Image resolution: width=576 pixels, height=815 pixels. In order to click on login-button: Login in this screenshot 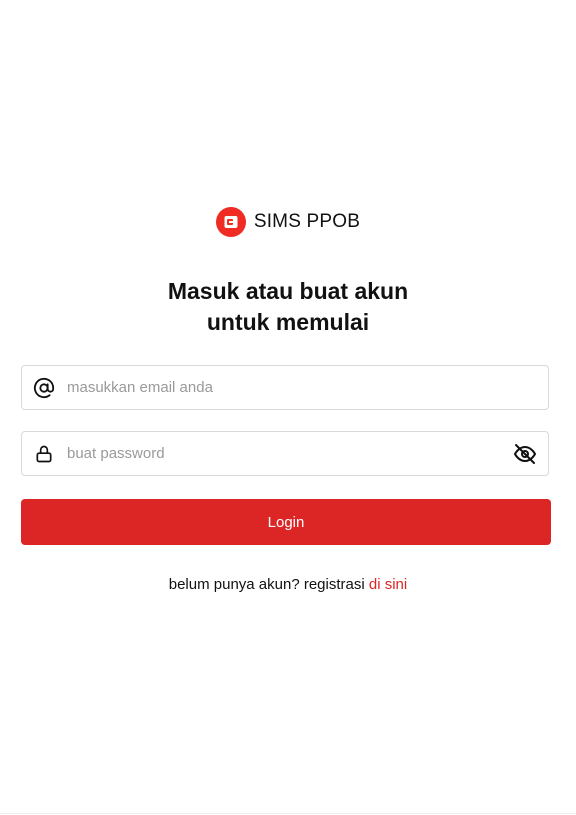, I will do `click(286, 522)`.